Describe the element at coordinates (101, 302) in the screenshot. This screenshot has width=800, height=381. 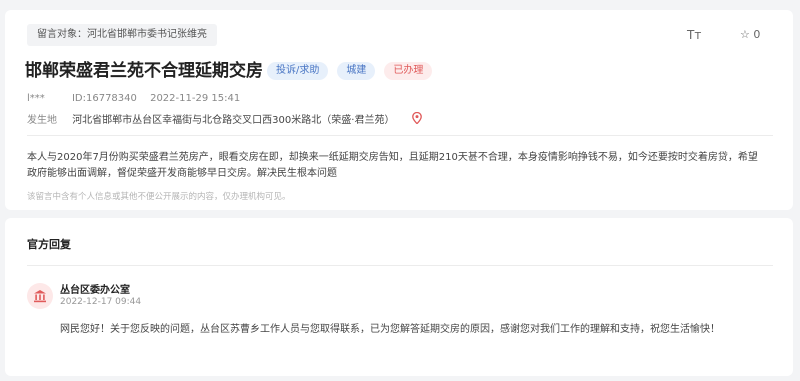
I see `reply-datetime: 2022-12-17 09:44` at that location.